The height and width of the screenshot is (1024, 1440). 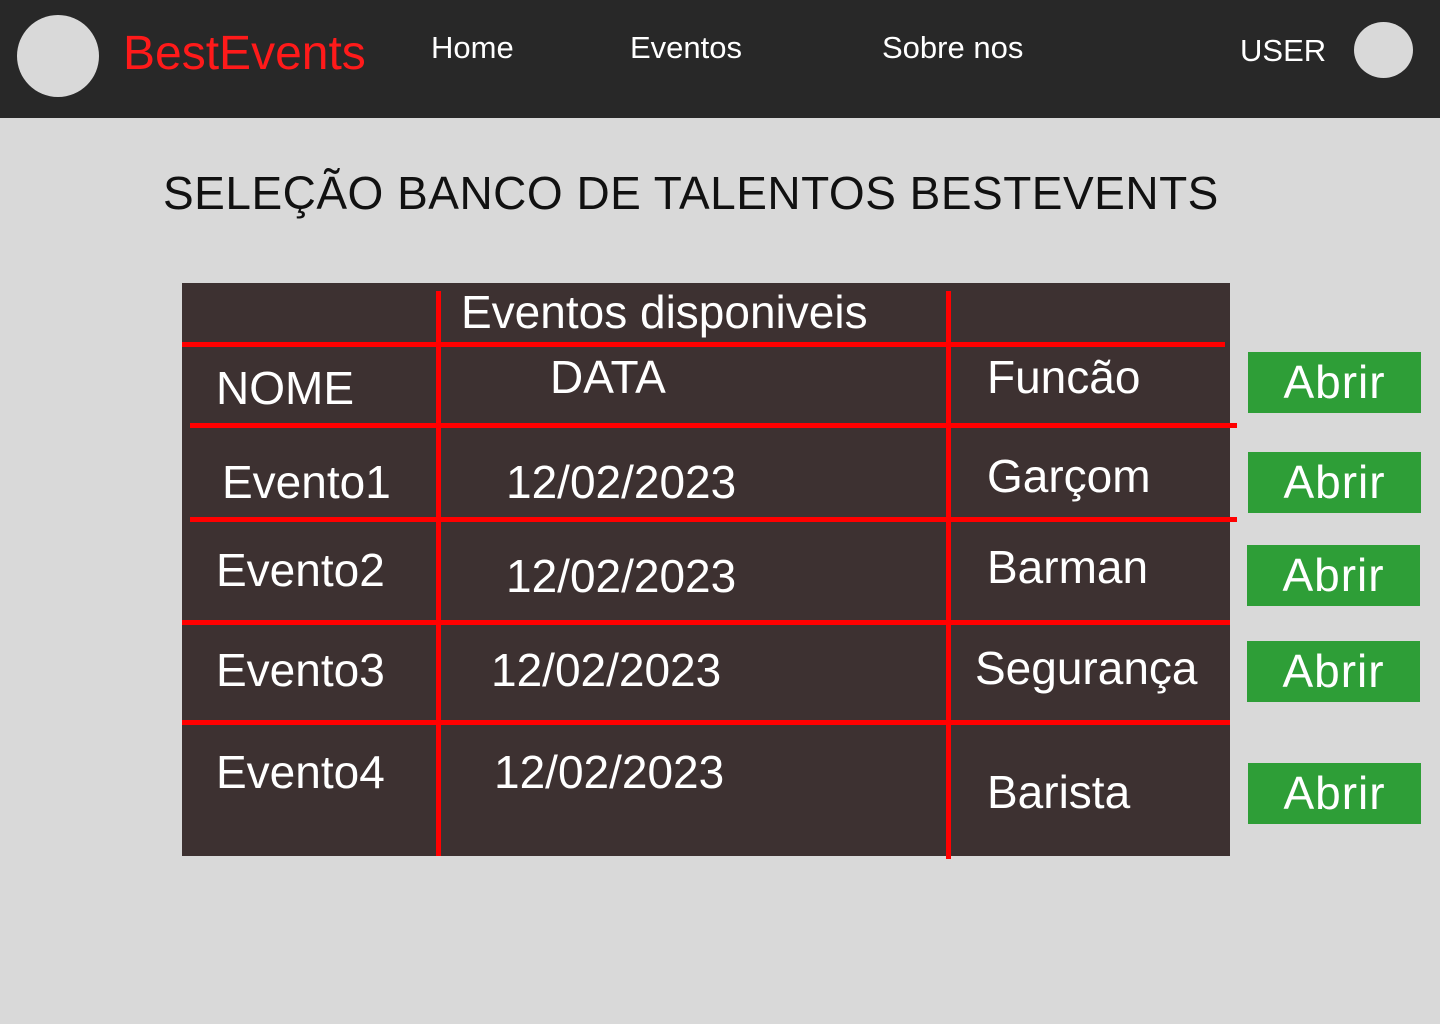 I want to click on header-funcao: Funcão, so click(x=1064, y=377).